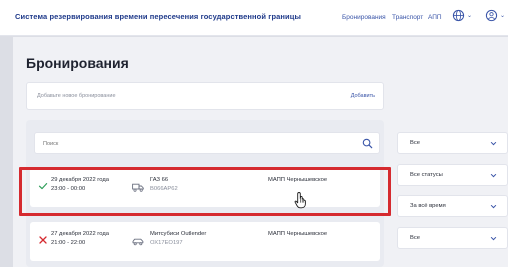 This screenshot has width=508, height=267. Describe the element at coordinates (435, 17) in the screenshot. I see `nav-checkpoints: АПП` at that location.